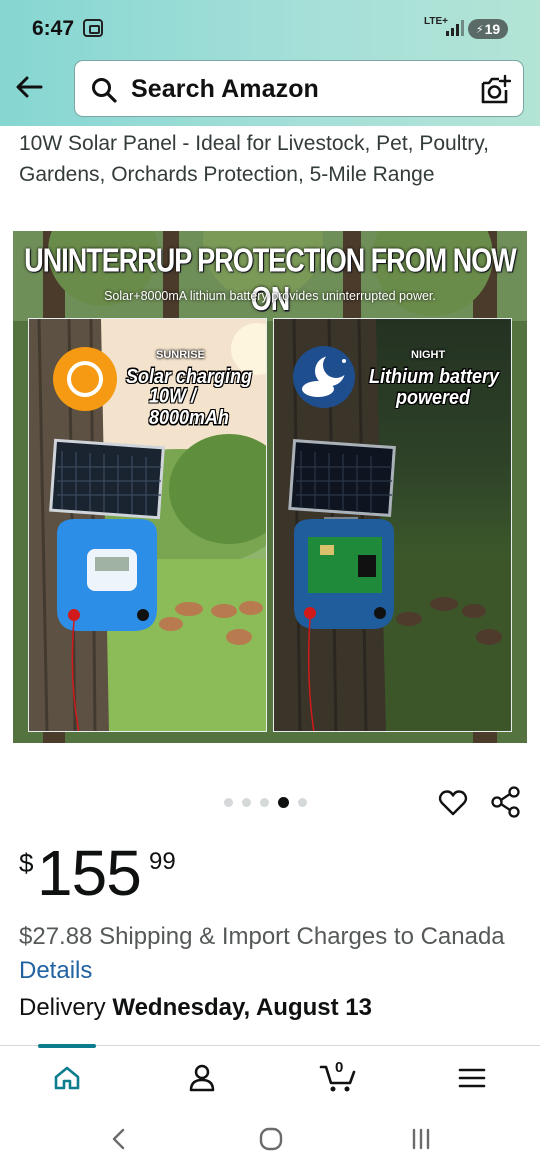  I want to click on active-tab-indicator, so click(67, 1046).